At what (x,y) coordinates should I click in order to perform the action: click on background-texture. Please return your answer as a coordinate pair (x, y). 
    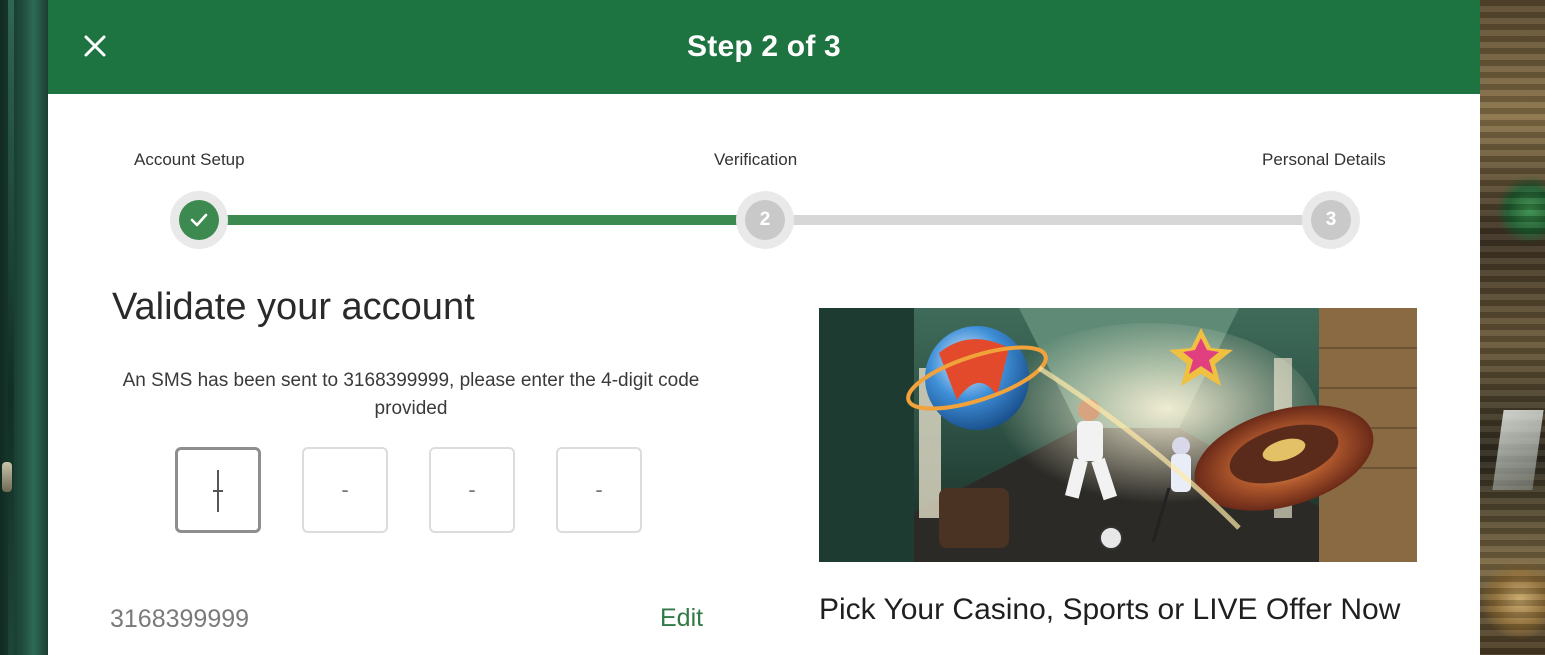
    Looking at the image, I should click on (1512, 327).